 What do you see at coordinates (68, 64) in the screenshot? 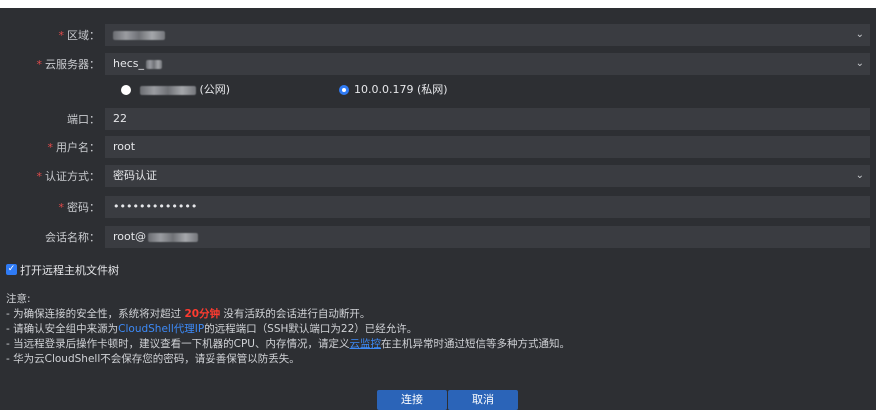
I see `server-label: * 云服务器：` at bounding box center [68, 64].